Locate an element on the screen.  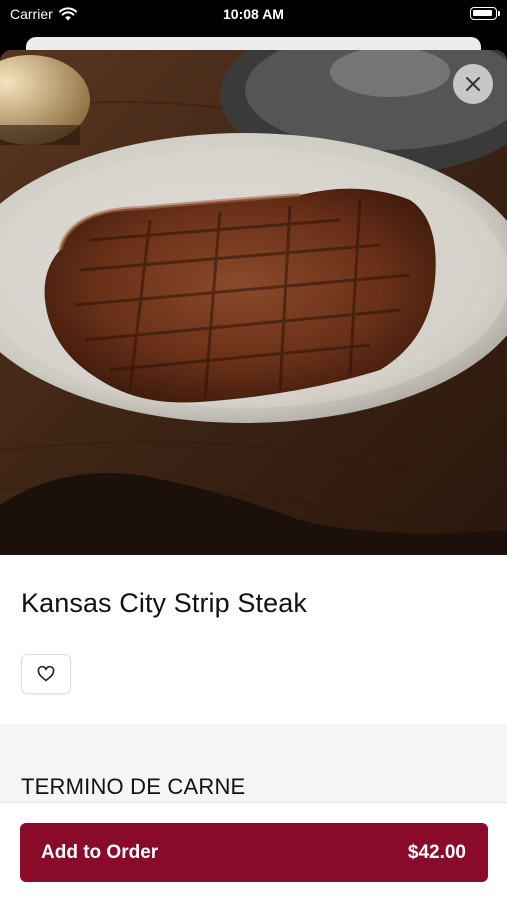
close-icon is located at coordinates (473, 84).